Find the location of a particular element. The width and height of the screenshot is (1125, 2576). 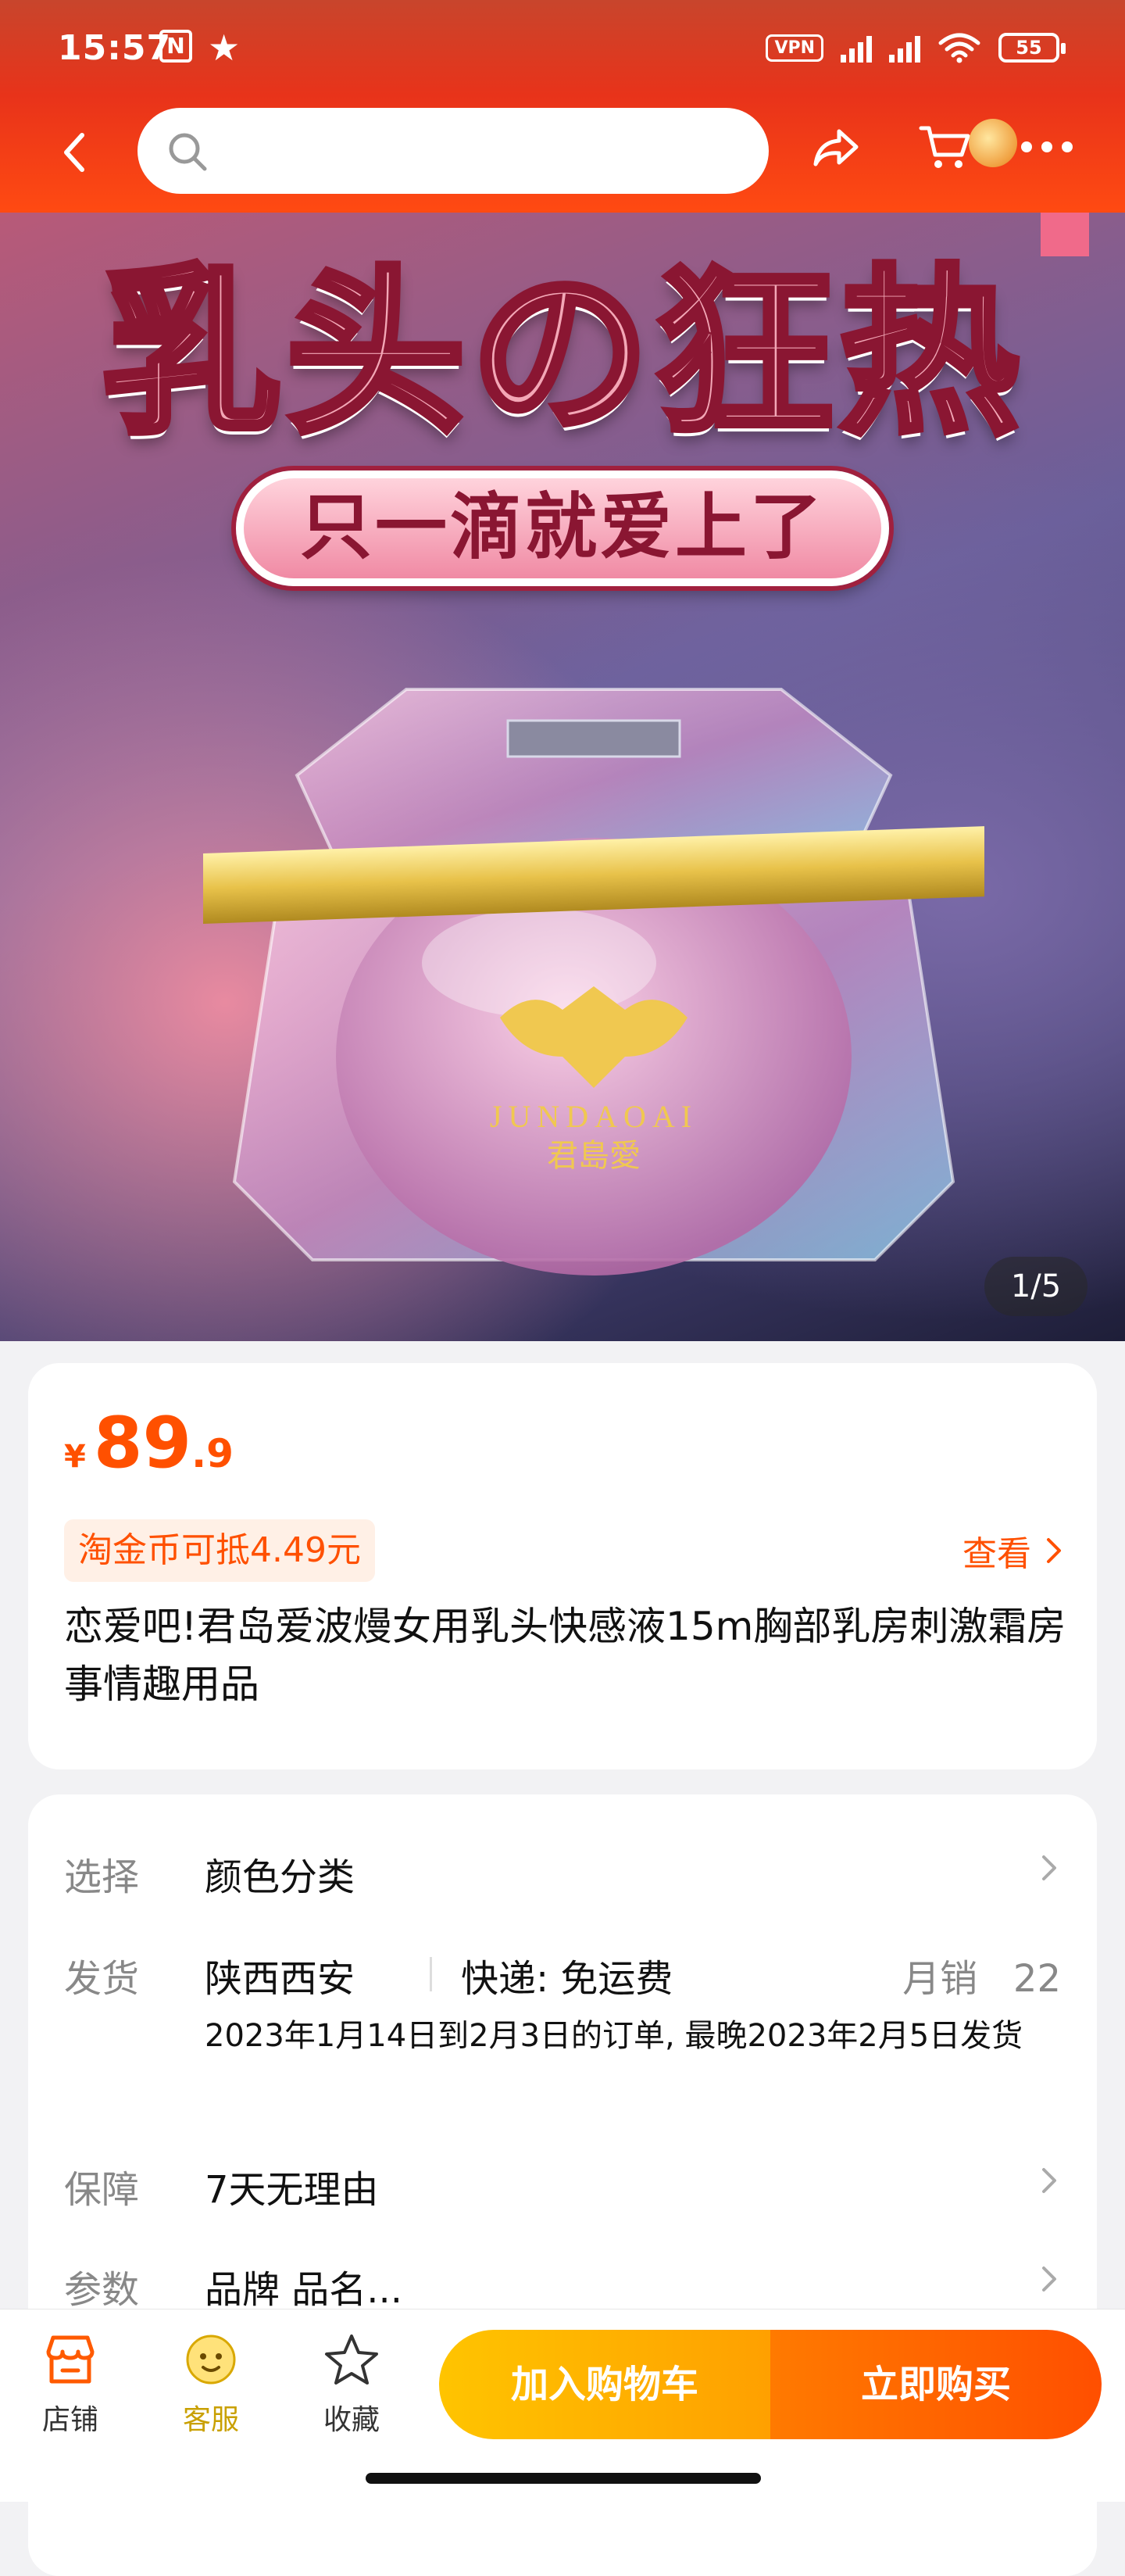

ship-label: 发货 is located at coordinates (102, 1979).